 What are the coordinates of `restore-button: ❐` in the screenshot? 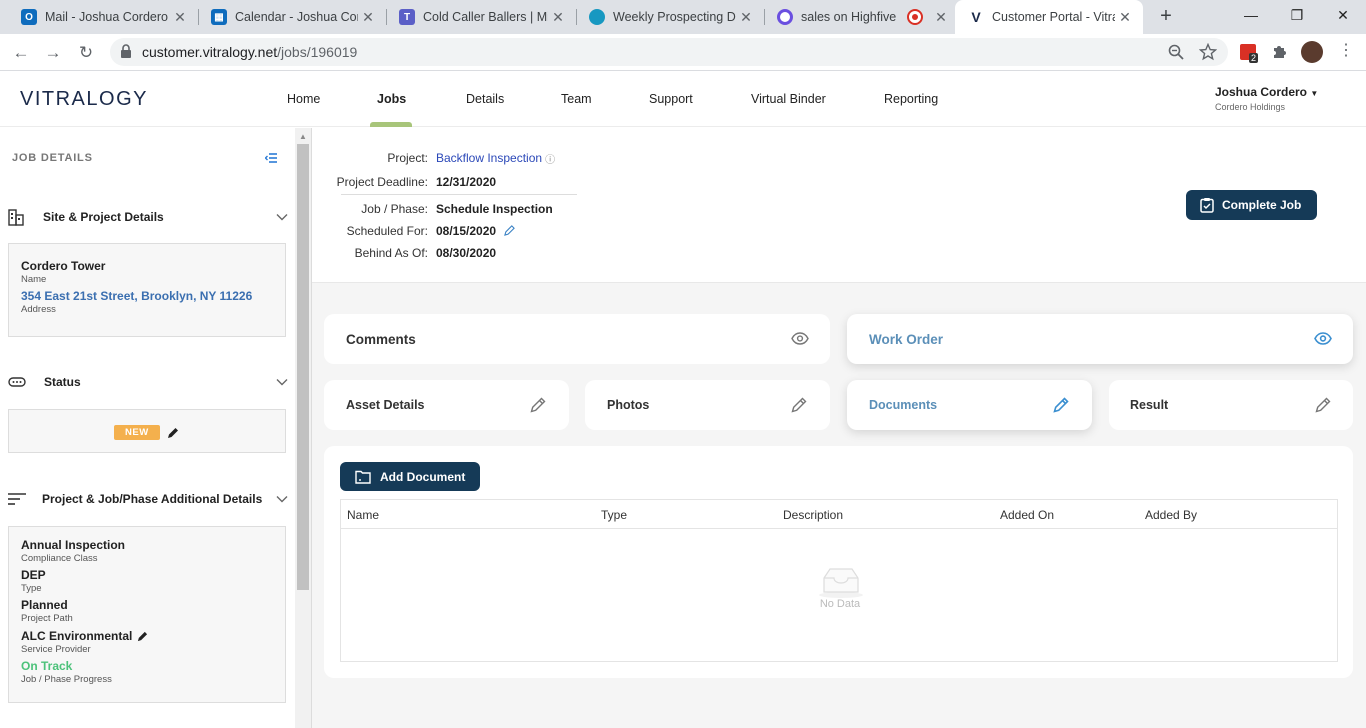 It's located at (1297, 15).